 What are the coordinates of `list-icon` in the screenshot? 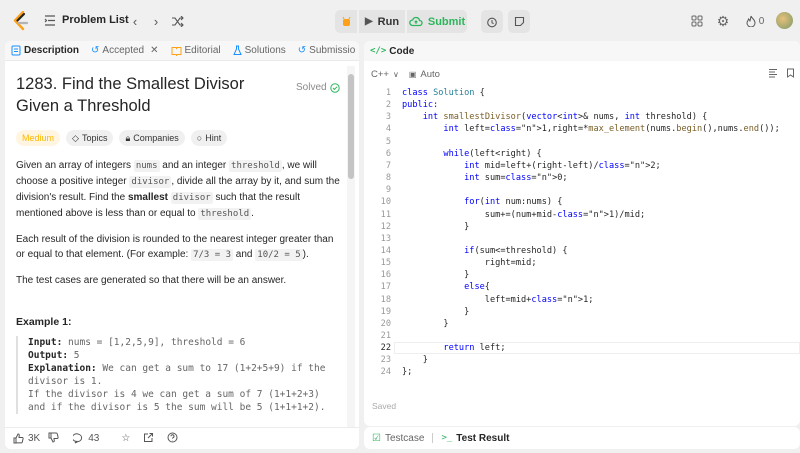 It's located at (49, 20).